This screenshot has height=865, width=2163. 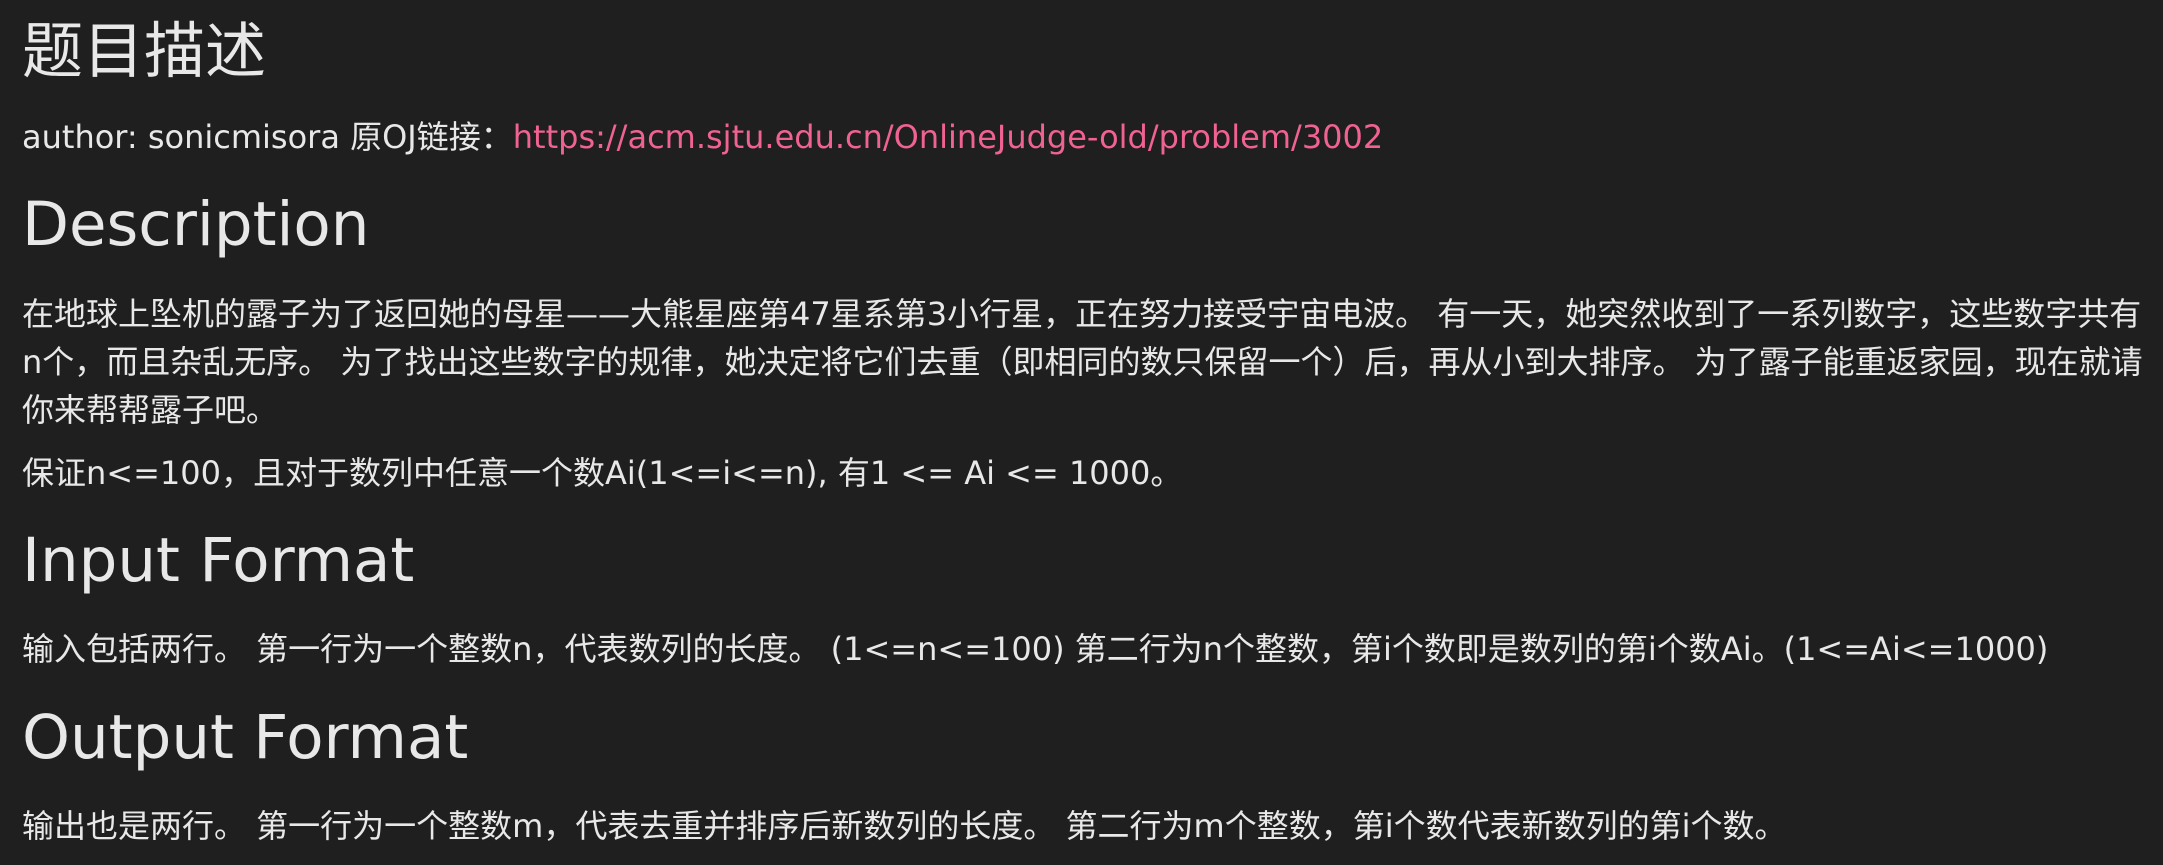 What do you see at coordinates (144, 51) in the screenshot?
I see `page-title: 题目描述` at bounding box center [144, 51].